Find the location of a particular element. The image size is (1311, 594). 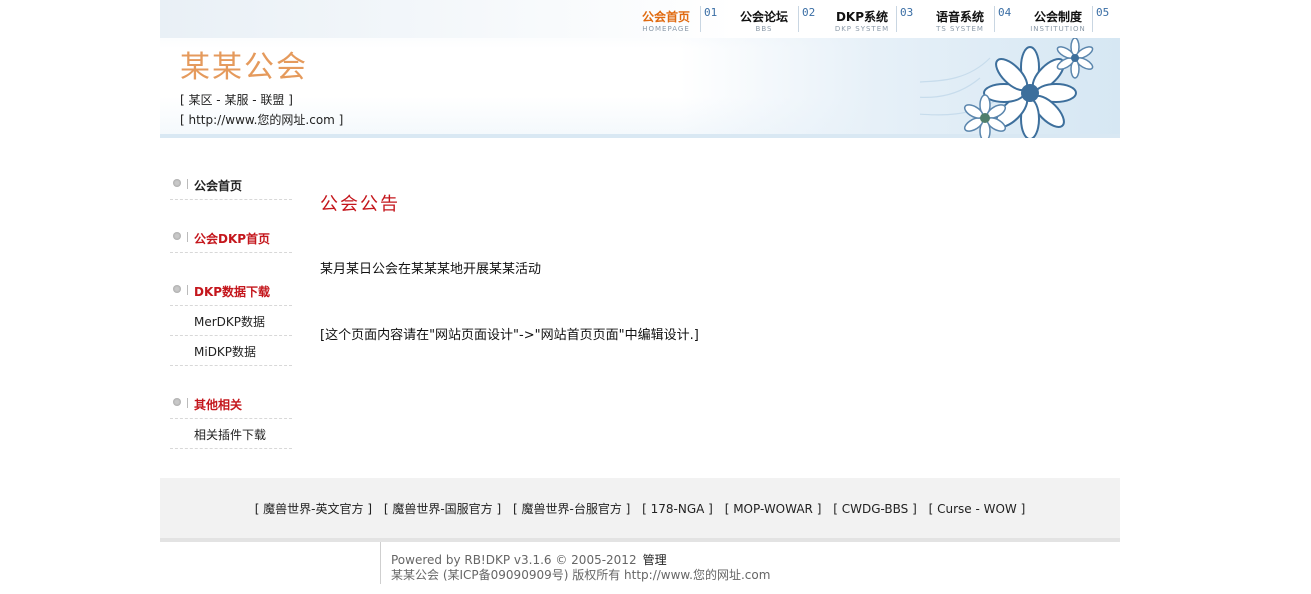

sidebar-item-merdkp: MerDKP数据 is located at coordinates (231, 321).